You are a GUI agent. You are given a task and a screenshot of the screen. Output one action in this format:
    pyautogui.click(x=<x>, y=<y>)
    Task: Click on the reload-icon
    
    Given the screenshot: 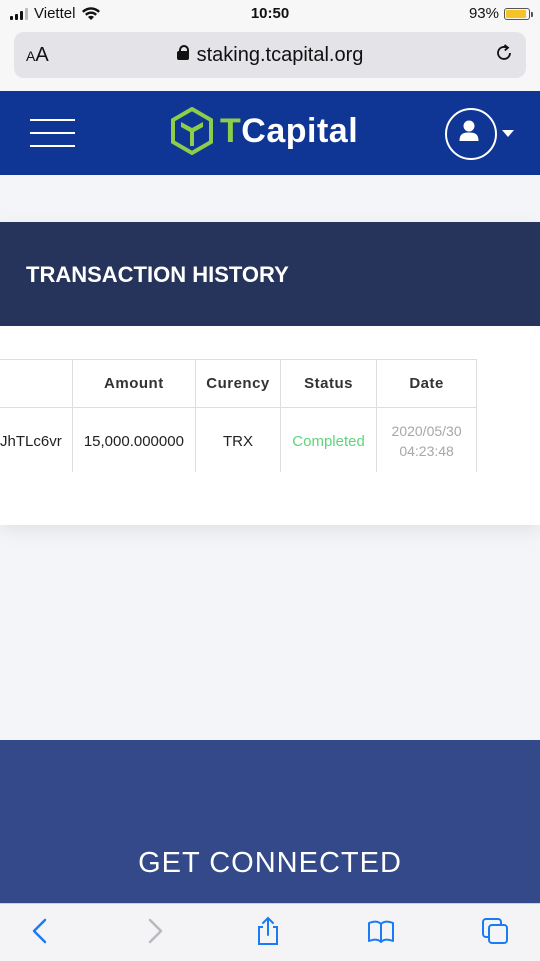 What is the action you would take?
    pyautogui.click(x=504, y=53)
    